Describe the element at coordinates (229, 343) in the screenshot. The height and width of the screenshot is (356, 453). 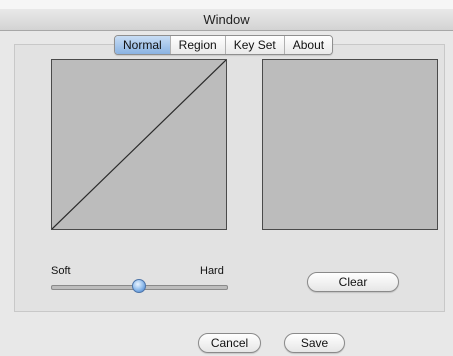
I see `cancel-button: Cancel` at that location.